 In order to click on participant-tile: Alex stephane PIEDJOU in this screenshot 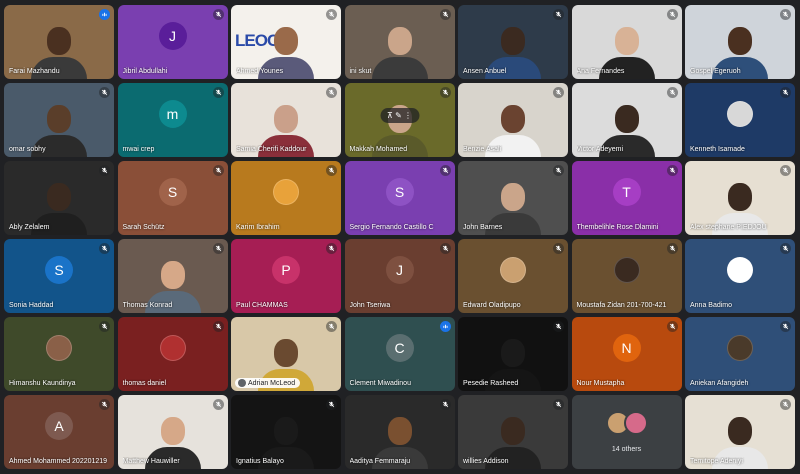, I will do `click(740, 198)`.